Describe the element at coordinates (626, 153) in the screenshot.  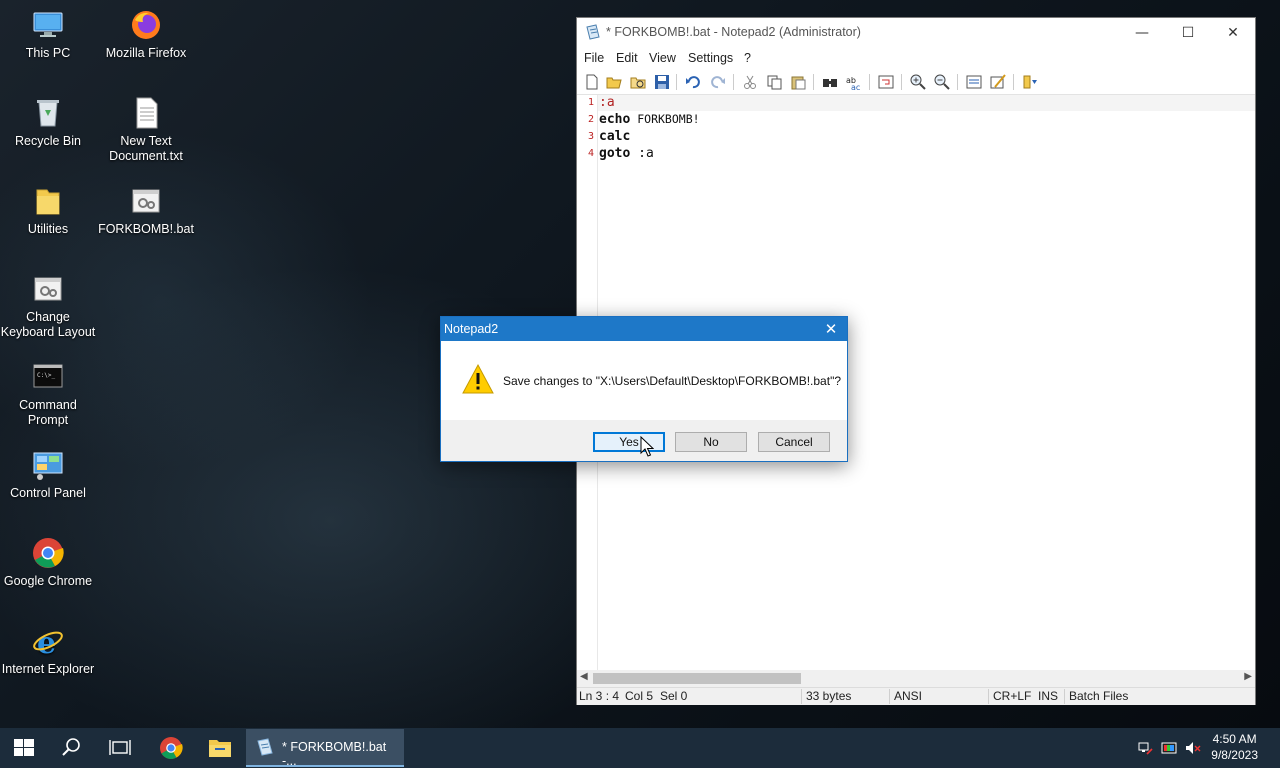
I see `code-line: goto :a` at that location.